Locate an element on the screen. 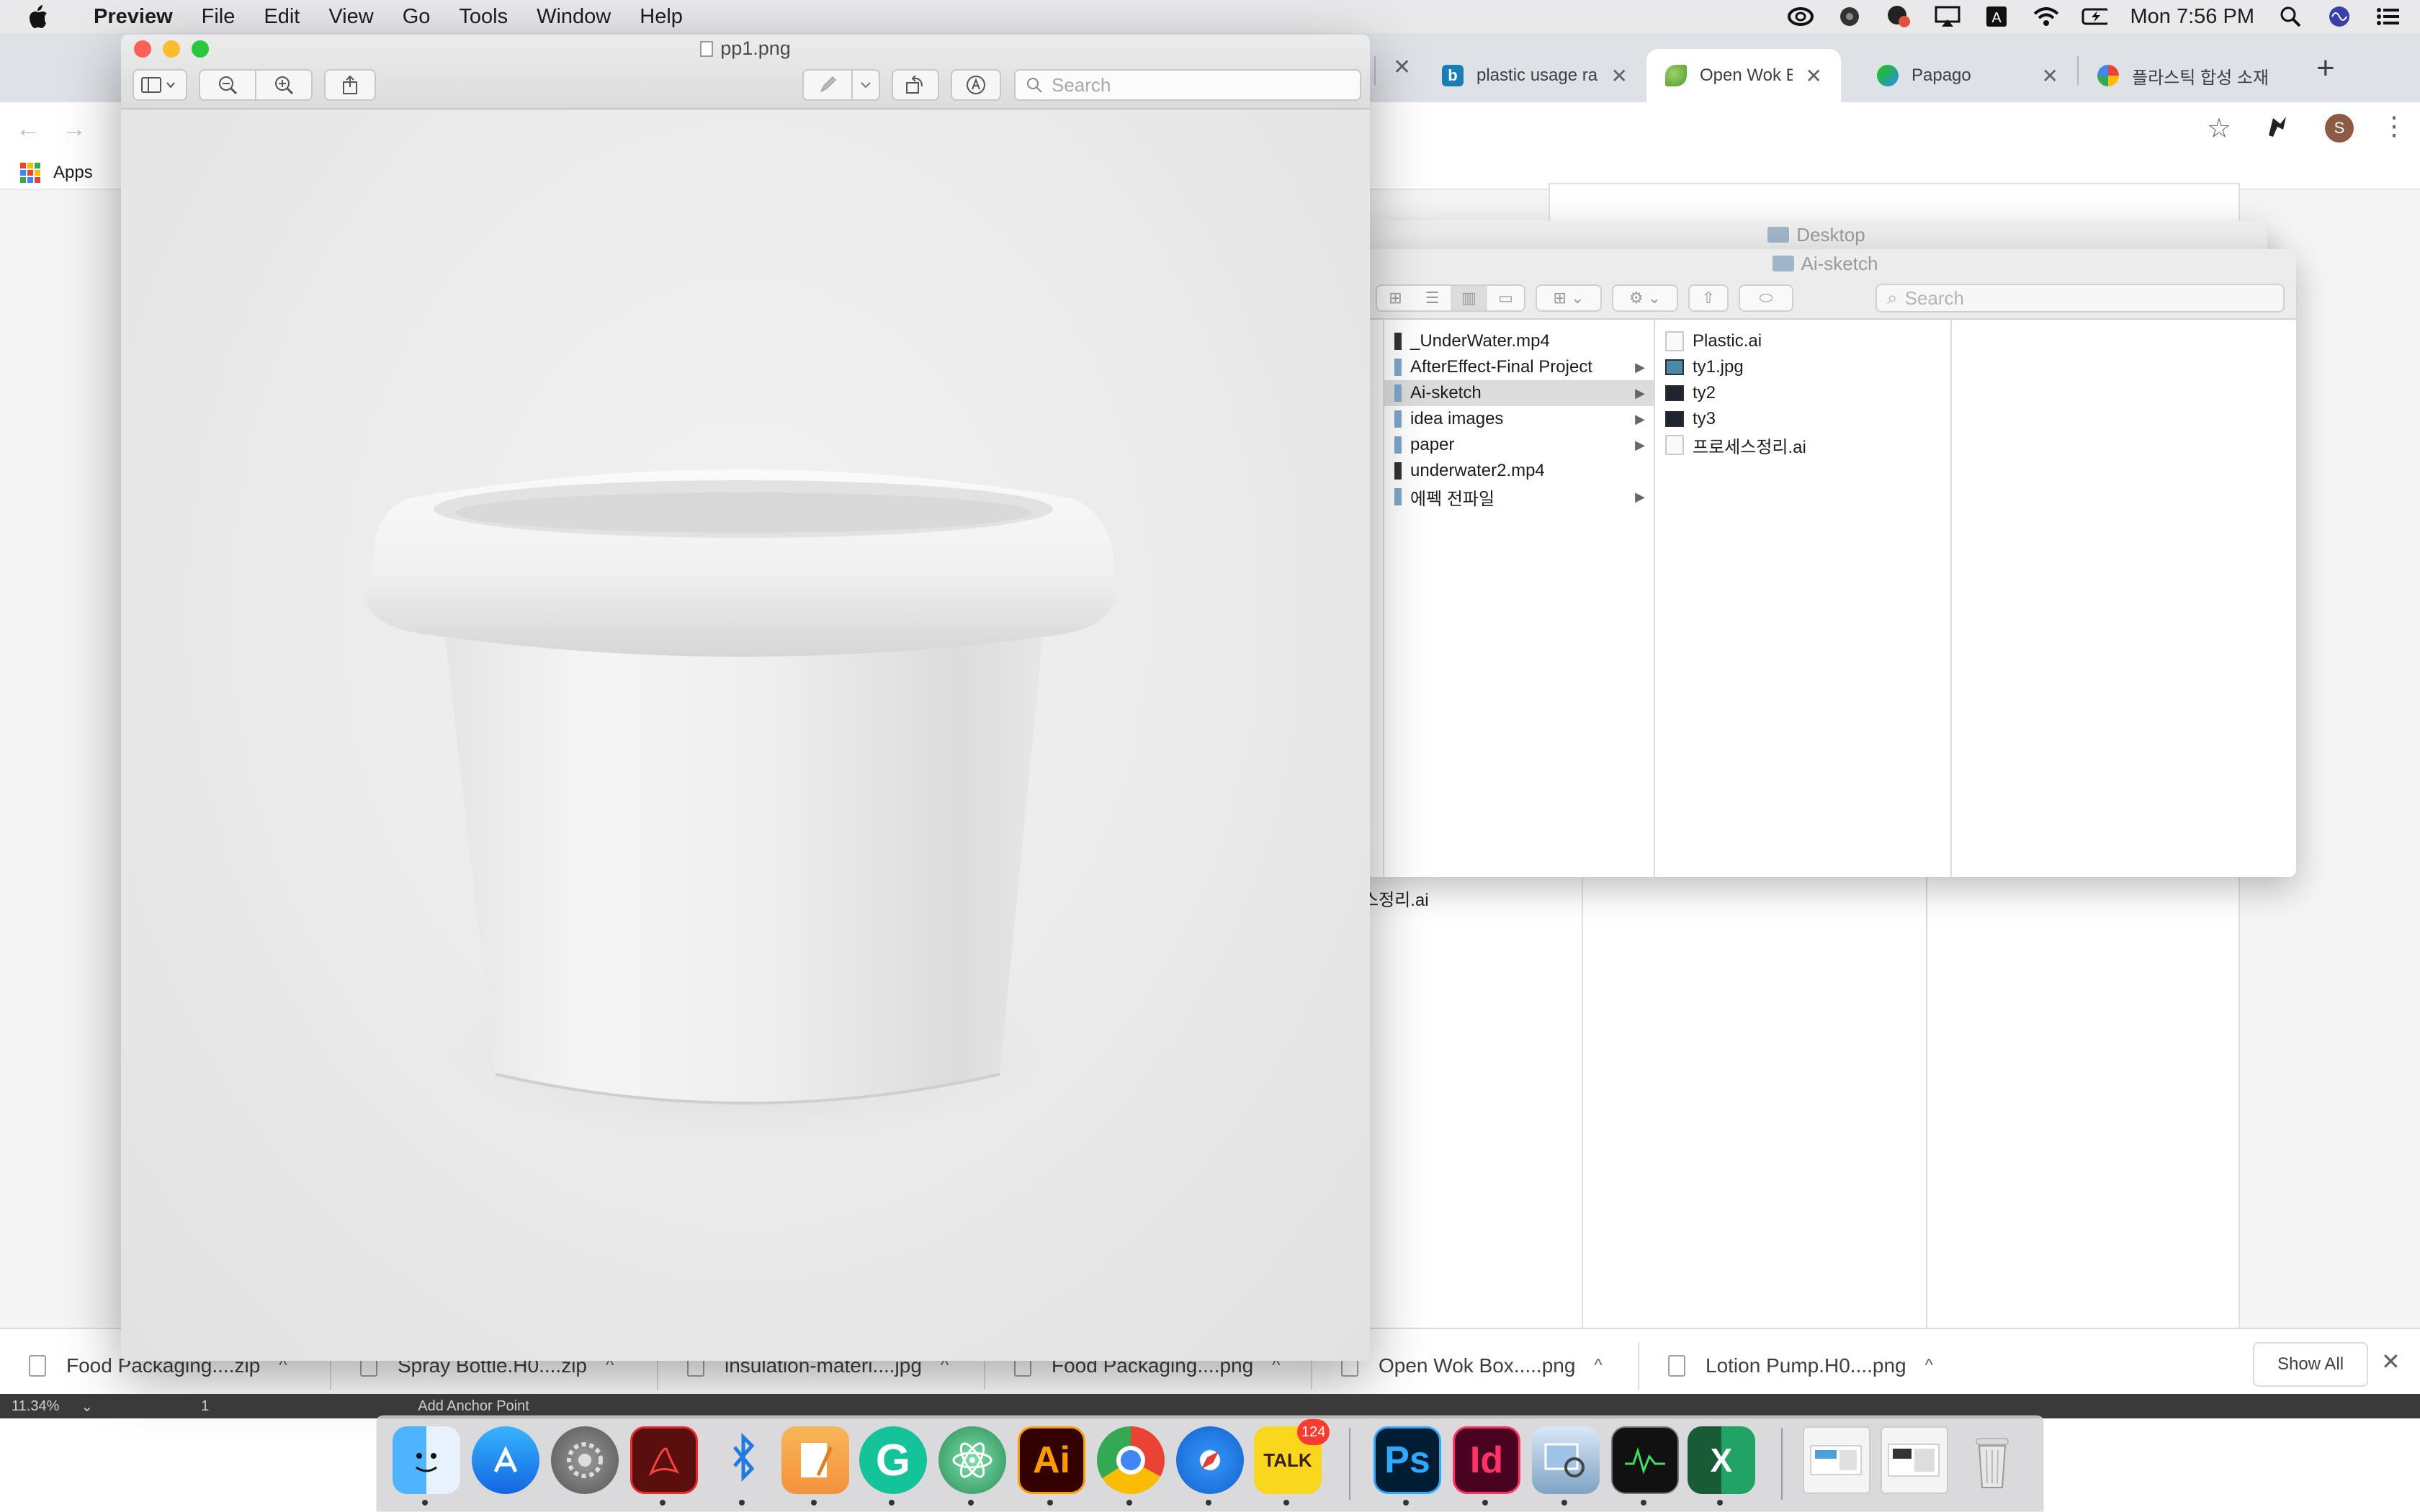  spotlight-search-icon is located at coordinates (2290, 16).